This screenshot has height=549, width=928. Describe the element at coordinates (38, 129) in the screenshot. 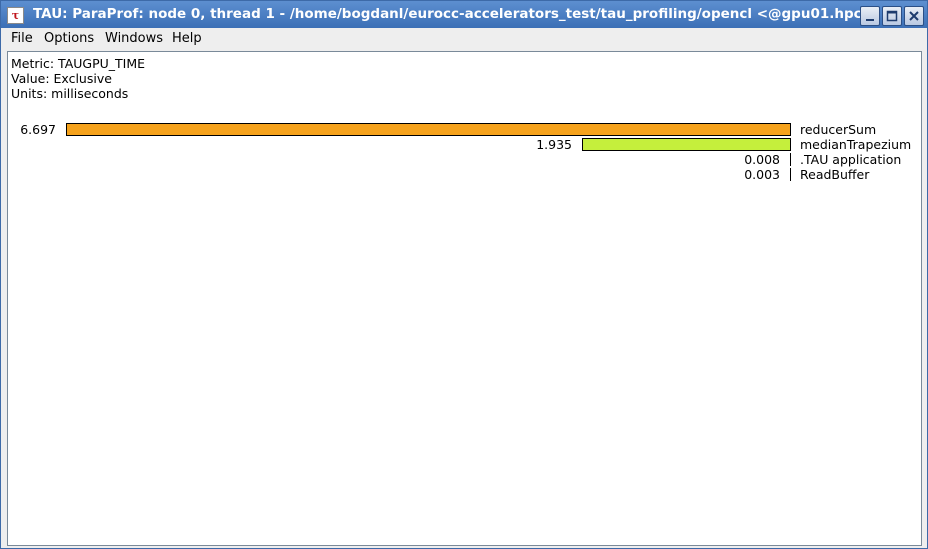

I see `function-value: 6.697` at that location.